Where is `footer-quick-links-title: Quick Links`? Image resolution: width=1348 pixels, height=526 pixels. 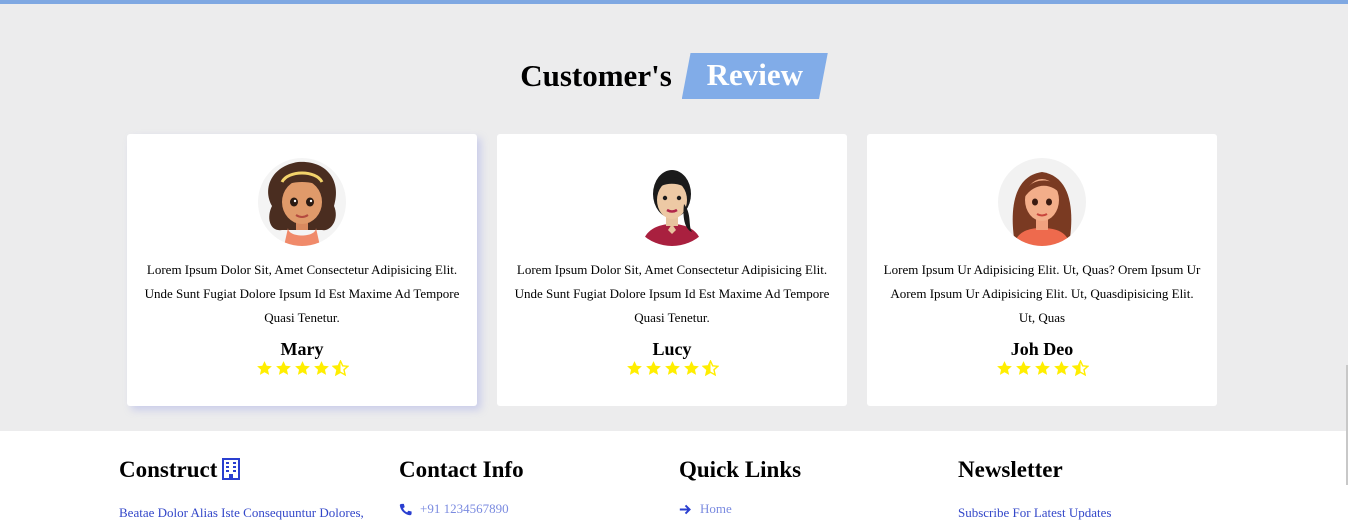 footer-quick-links-title: Quick Links is located at coordinates (740, 469).